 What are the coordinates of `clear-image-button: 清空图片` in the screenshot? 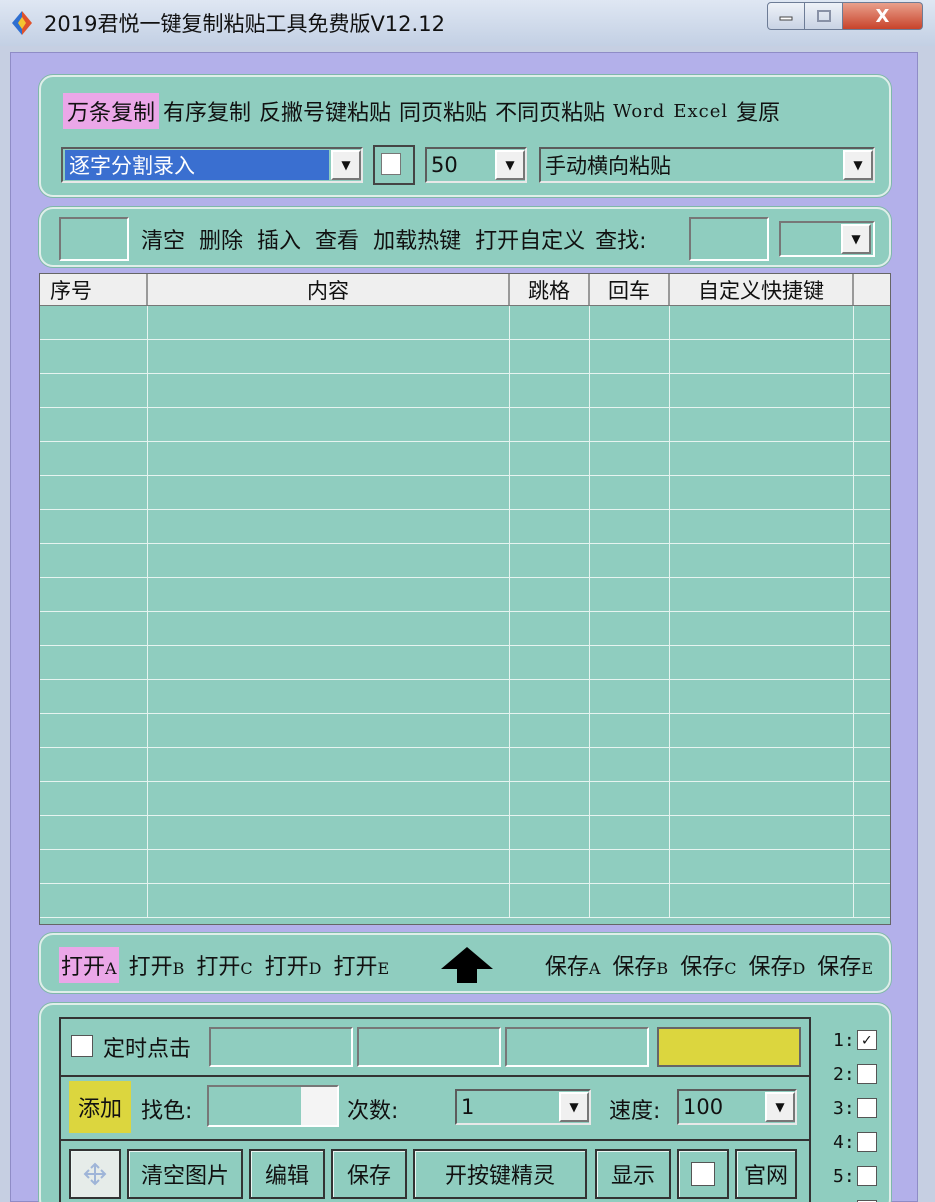 It's located at (185, 1174).